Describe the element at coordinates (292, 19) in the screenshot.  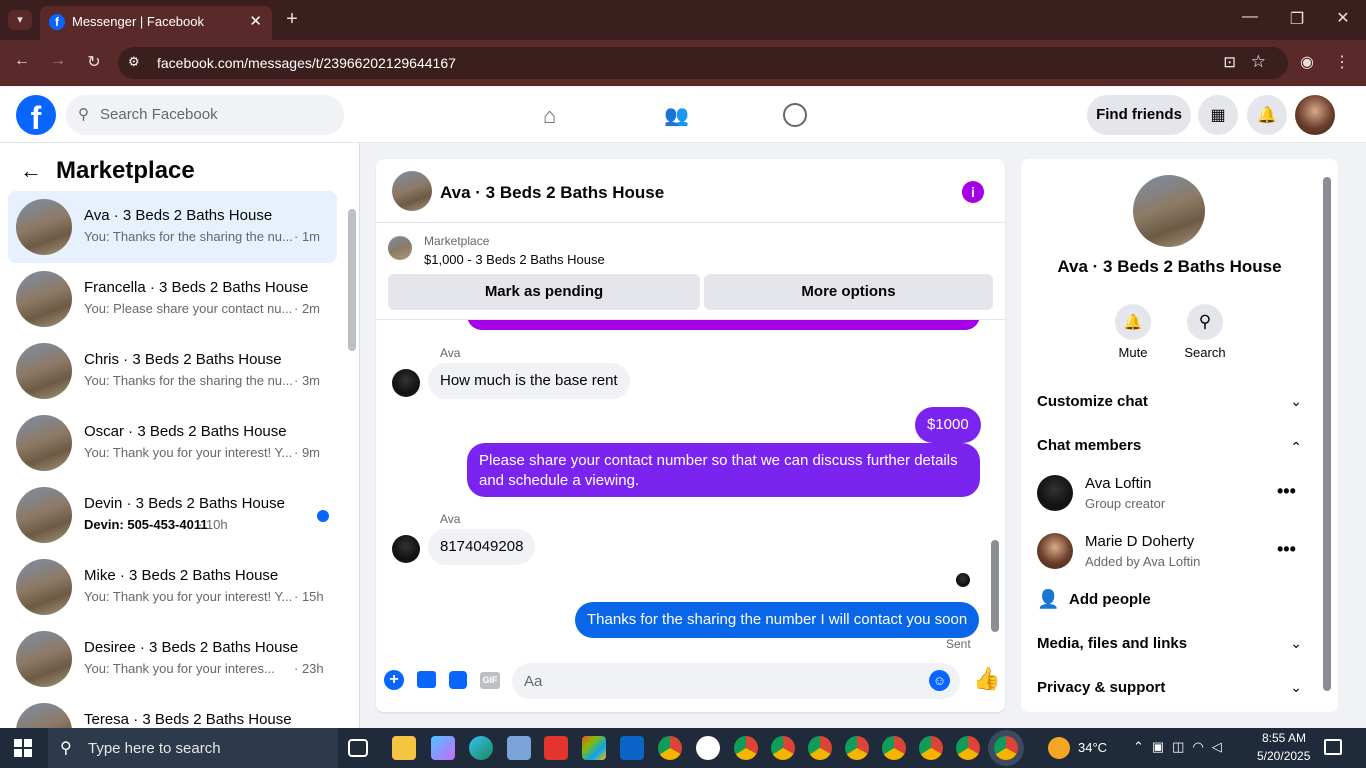
I see `new-tab-icon: +` at that location.